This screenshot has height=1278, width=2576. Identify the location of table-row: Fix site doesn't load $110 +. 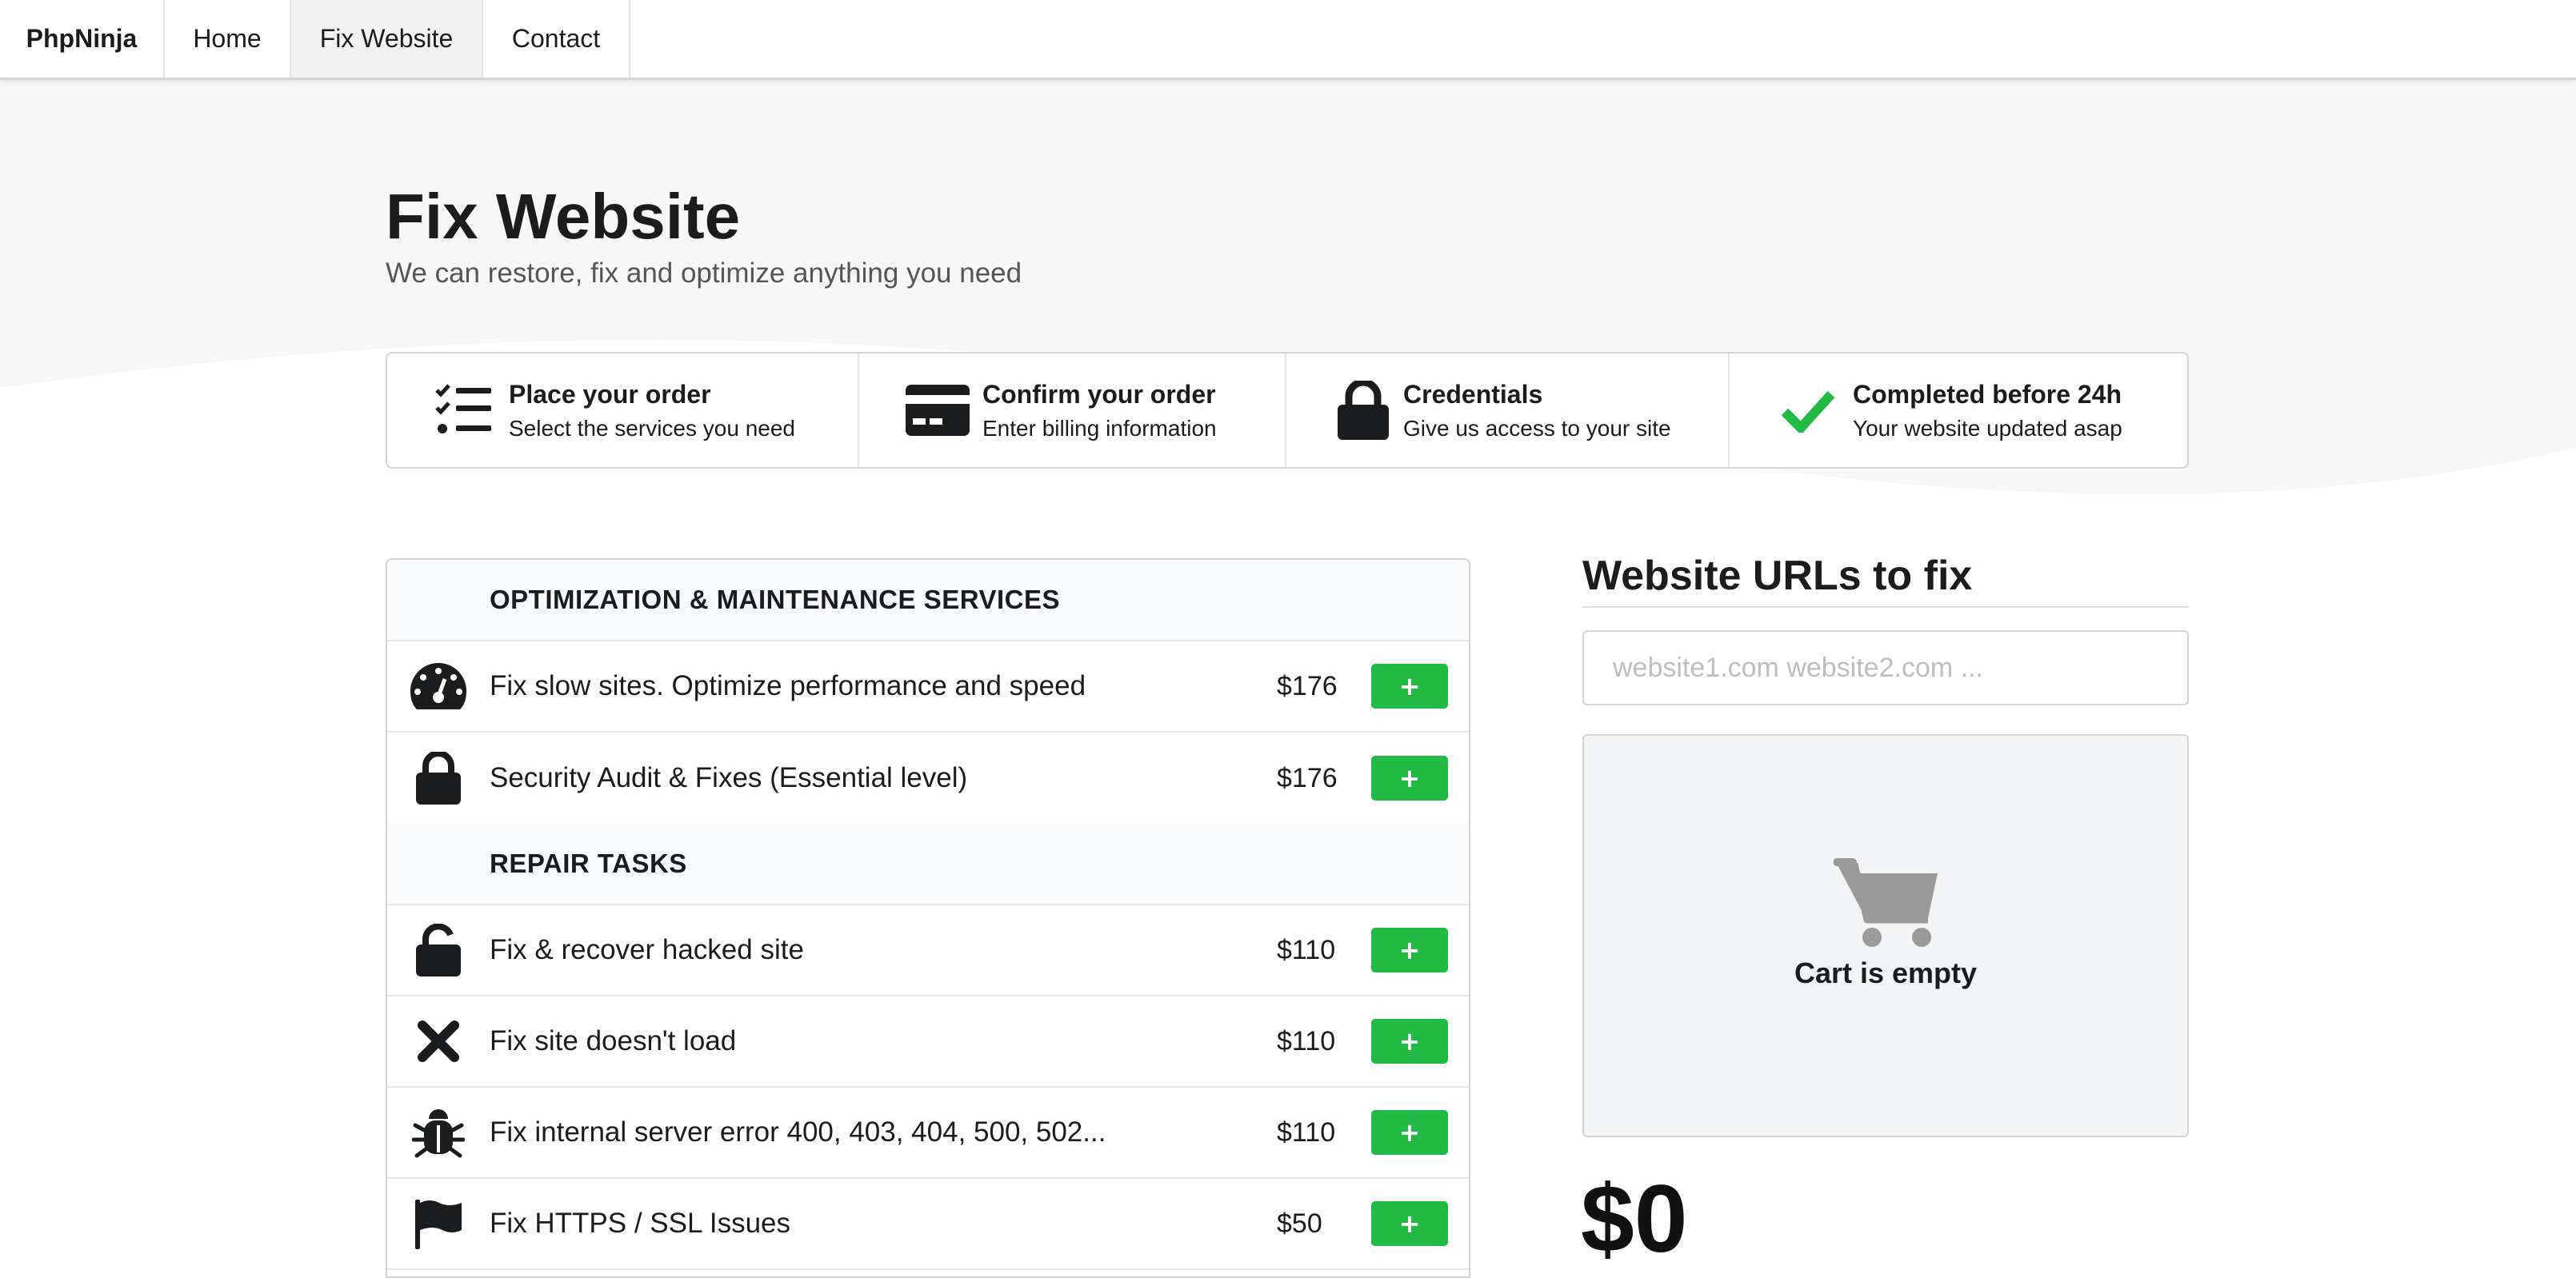
(928, 1042).